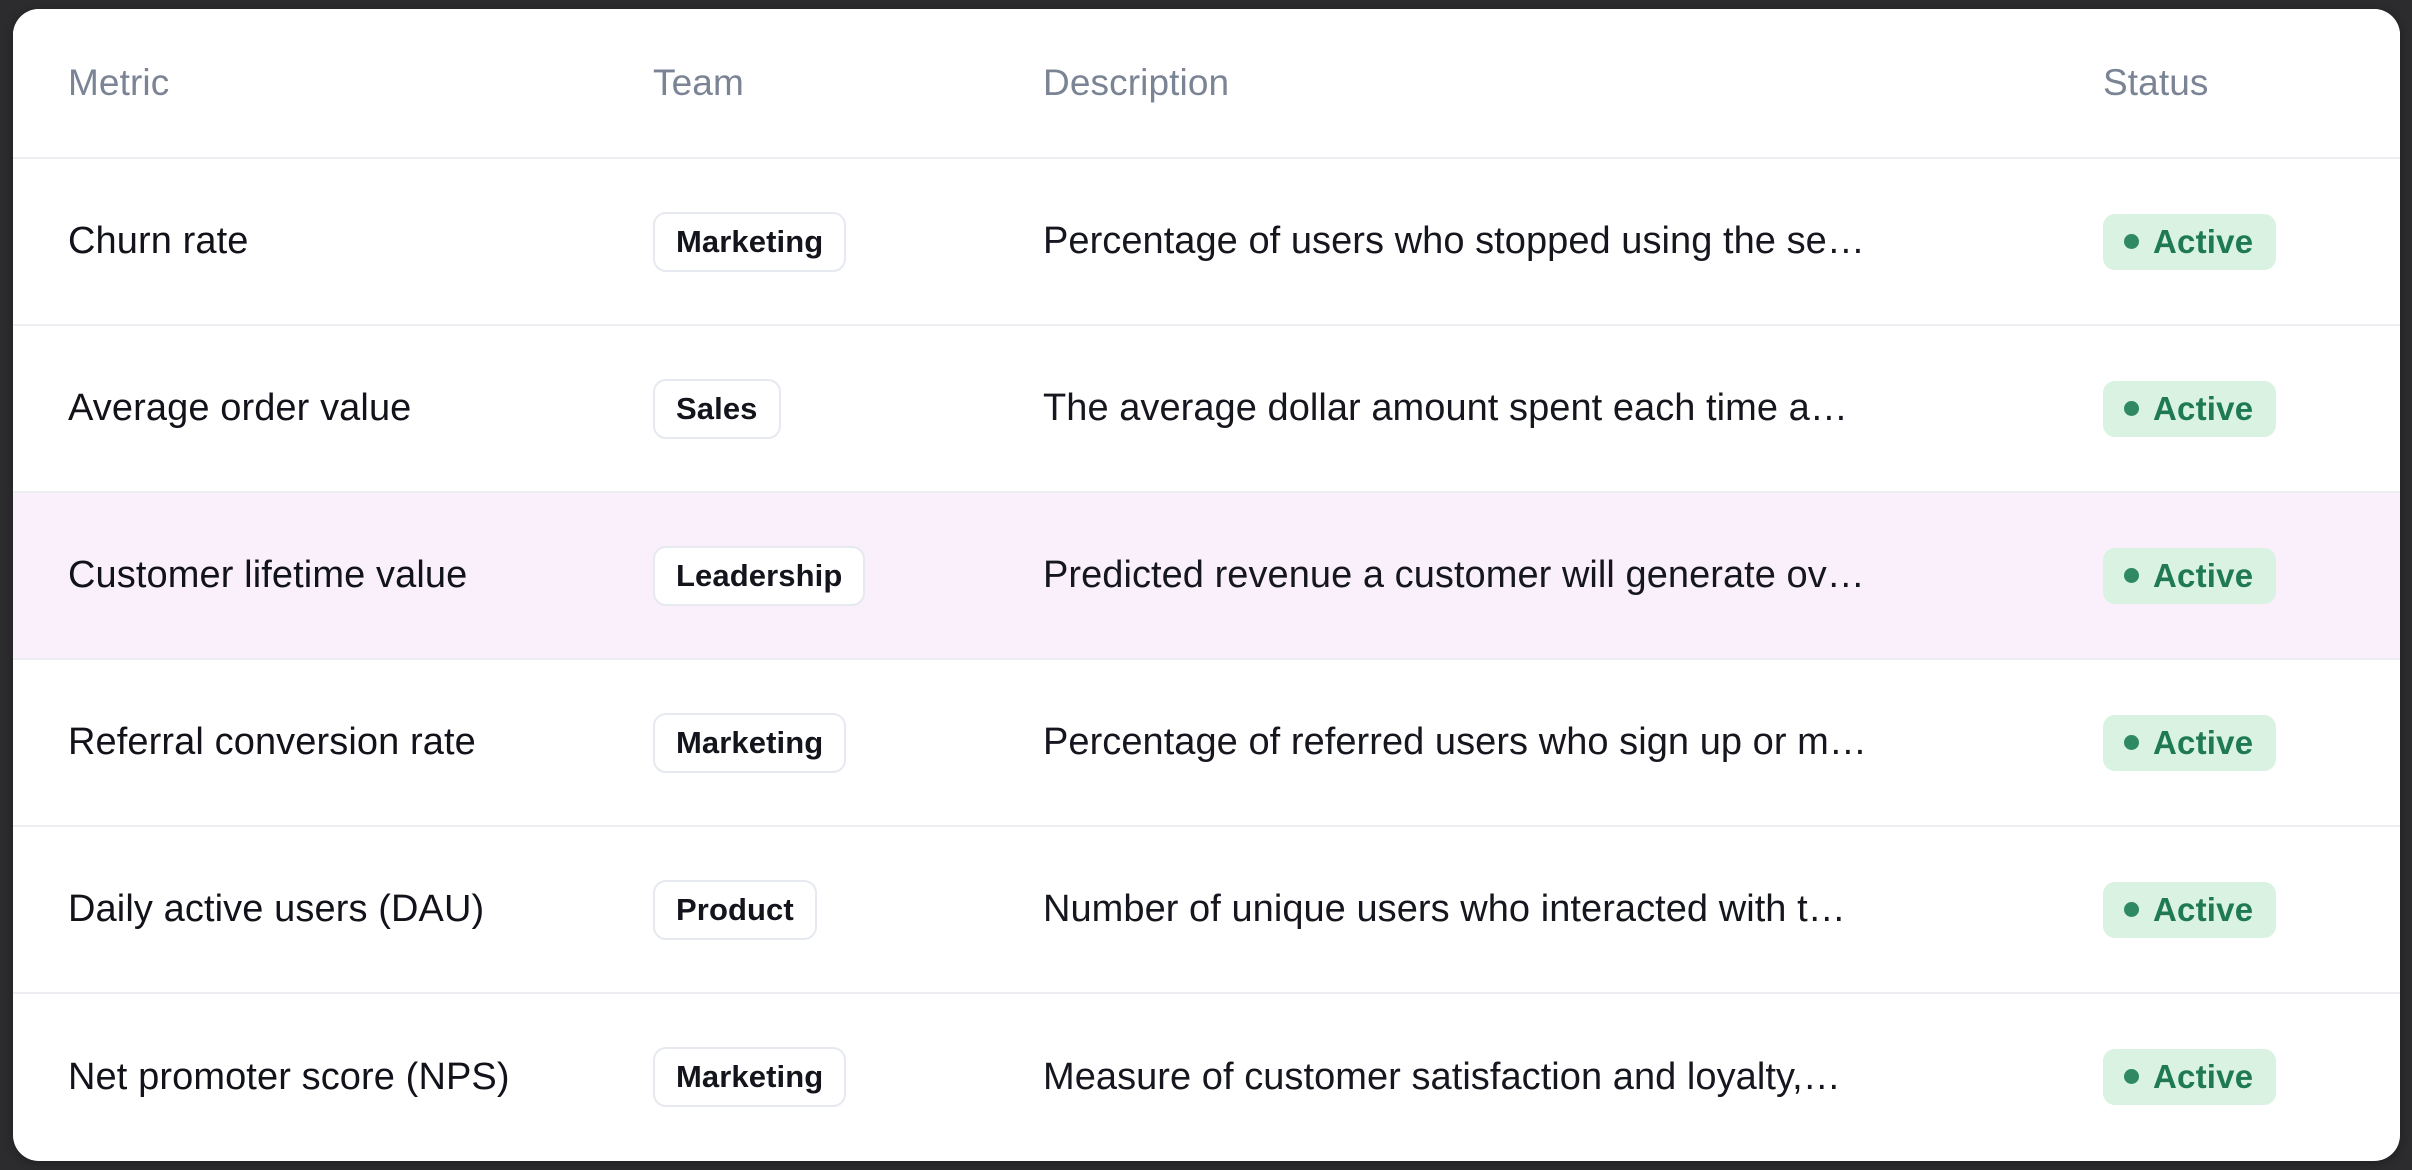 Image resolution: width=2412 pixels, height=1170 pixels. Describe the element at coordinates (333, 242) in the screenshot. I see `metric-cell: Churn rate` at that location.